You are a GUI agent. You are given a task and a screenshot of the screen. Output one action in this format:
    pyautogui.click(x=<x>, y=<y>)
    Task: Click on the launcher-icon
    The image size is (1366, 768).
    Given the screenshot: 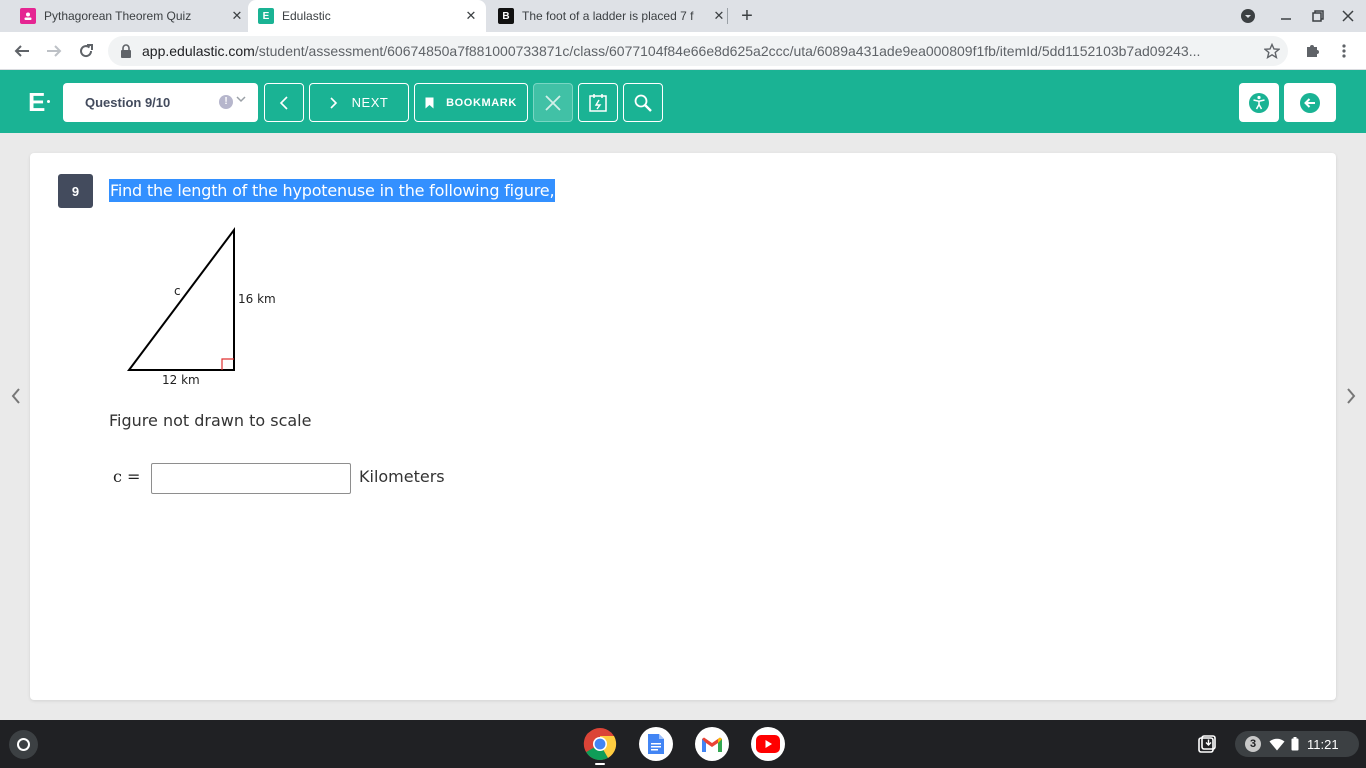 What is the action you would take?
    pyautogui.click(x=23, y=744)
    